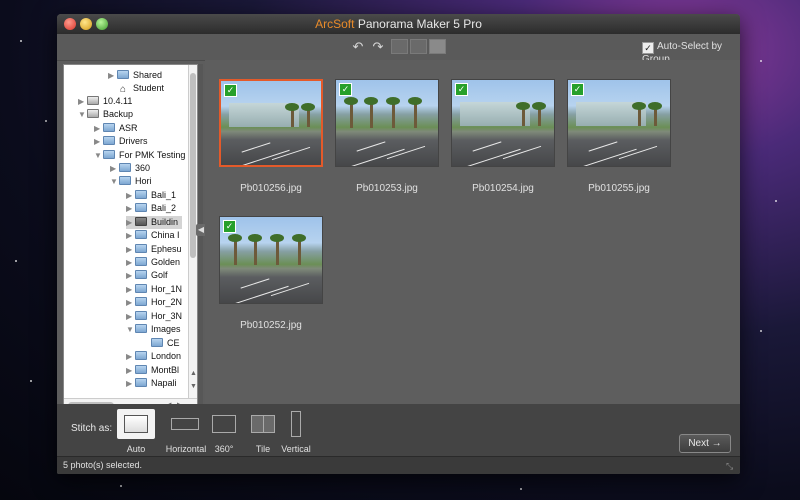  I want to click on scroll-up-icon: ▲, so click(193, 373).